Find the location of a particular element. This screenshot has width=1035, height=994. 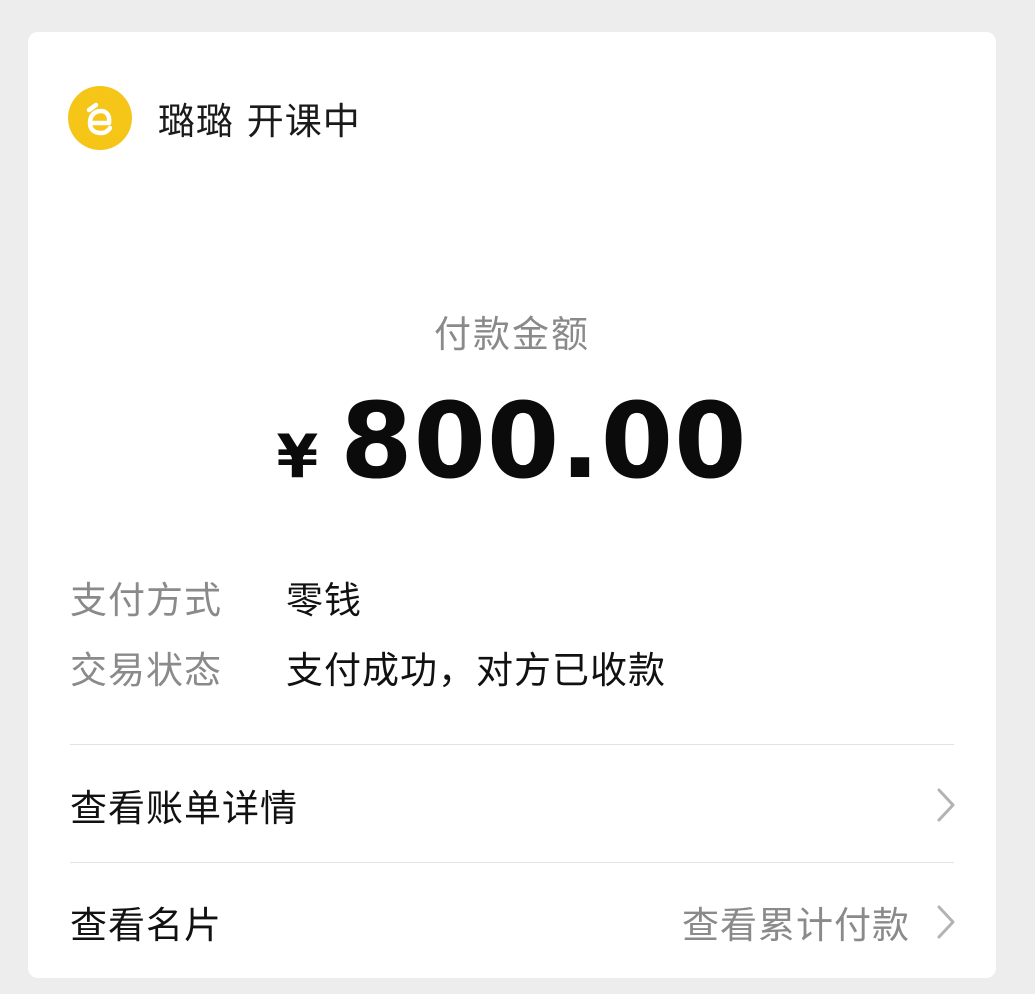

payment-method-label: 支付方式 is located at coordinates (146, 600).